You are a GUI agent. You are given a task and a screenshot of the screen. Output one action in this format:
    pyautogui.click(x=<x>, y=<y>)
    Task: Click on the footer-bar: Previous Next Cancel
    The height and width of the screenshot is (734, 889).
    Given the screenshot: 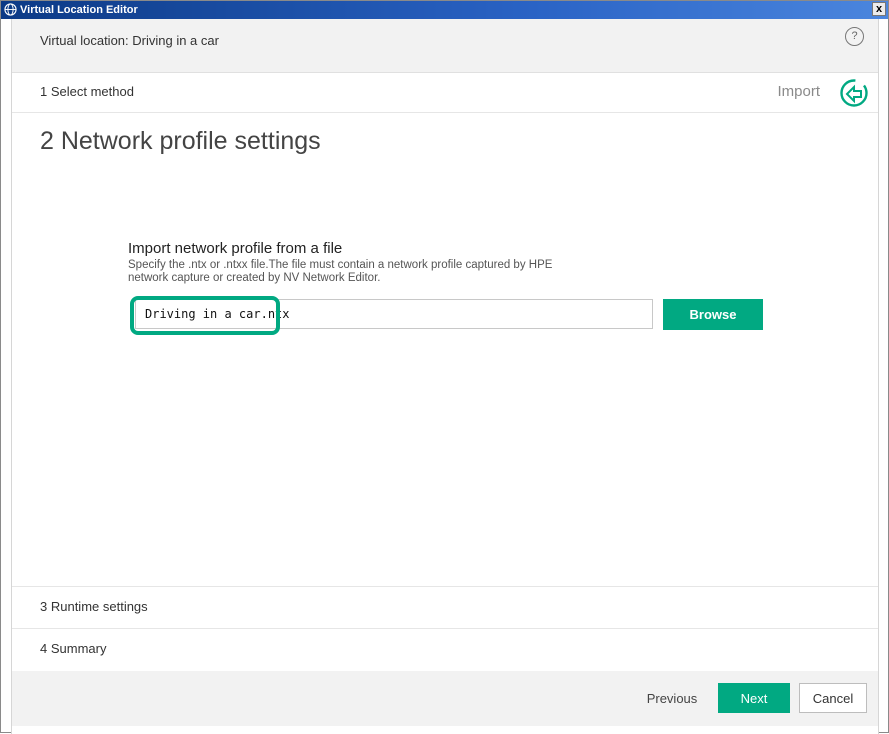 What is the action you would take?
    pyautogui.click(x=445, y=698)
    